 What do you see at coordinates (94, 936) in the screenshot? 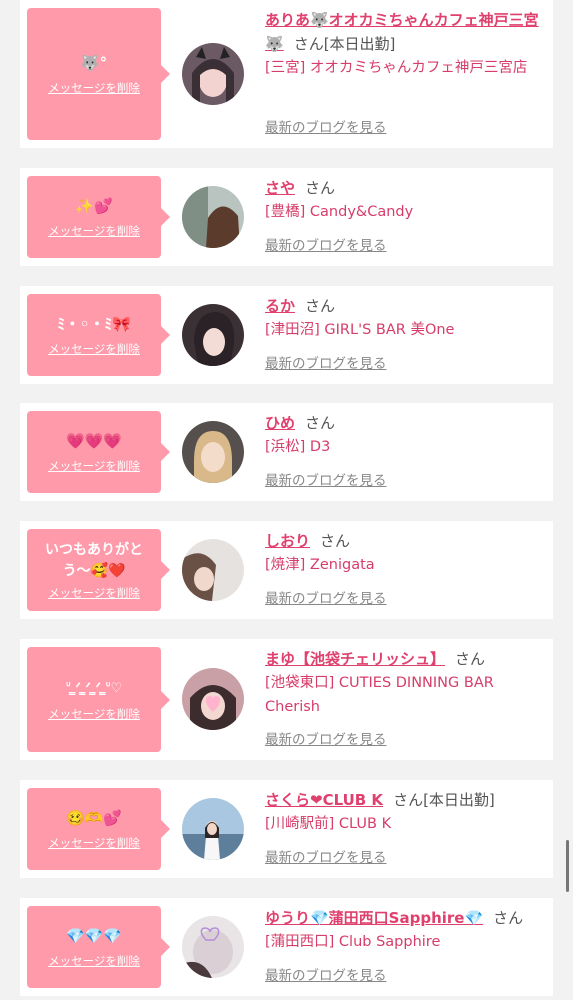
I see `message-text: 💎💎💎` at bounding box center [94, 936].